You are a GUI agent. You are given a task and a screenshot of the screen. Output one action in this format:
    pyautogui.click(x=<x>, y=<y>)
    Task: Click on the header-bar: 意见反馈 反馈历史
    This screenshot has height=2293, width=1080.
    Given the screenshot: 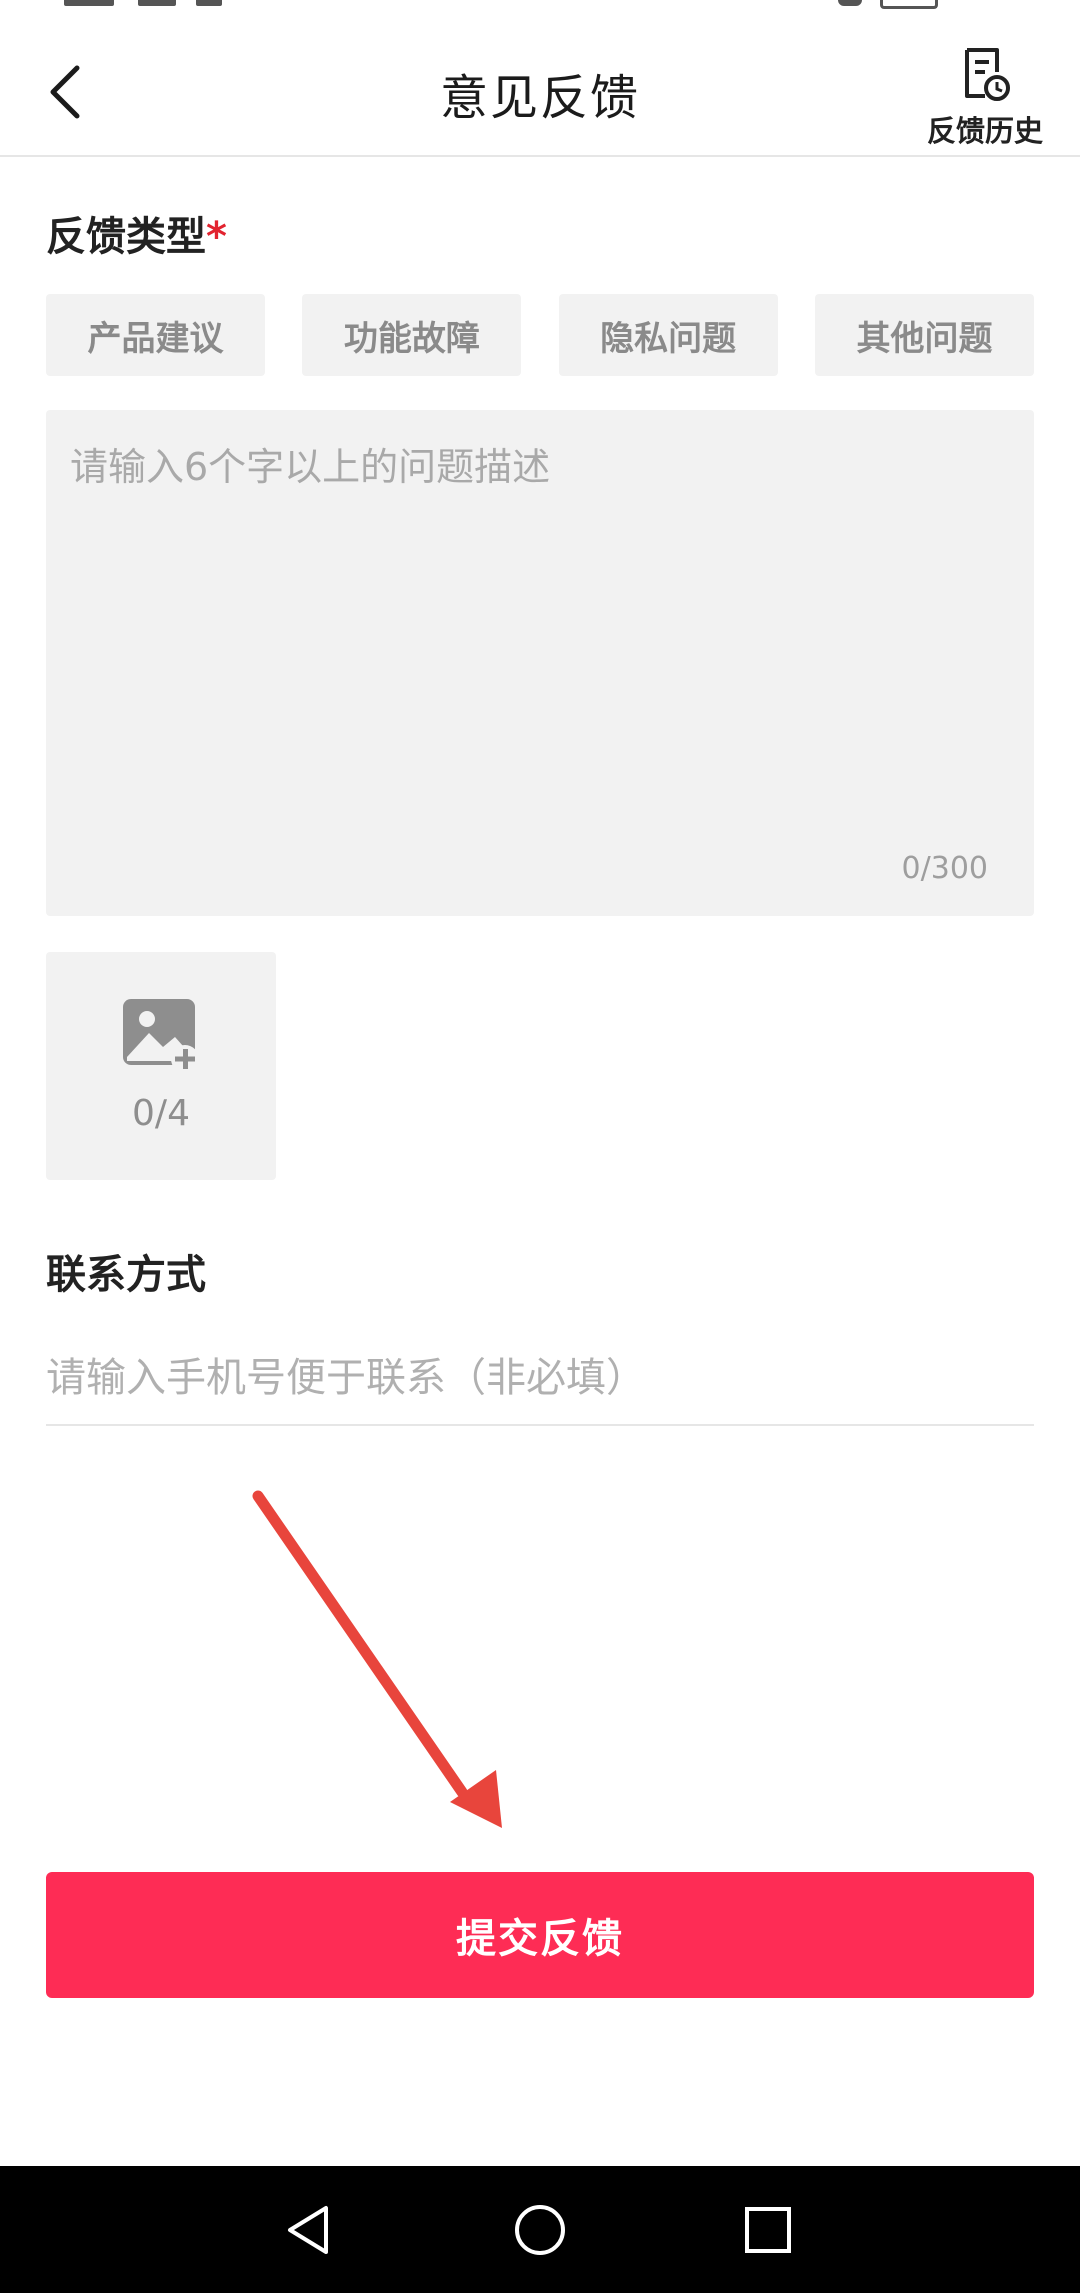 What is the action you would take?
    pyautogui.click(x=540, y=84)
    